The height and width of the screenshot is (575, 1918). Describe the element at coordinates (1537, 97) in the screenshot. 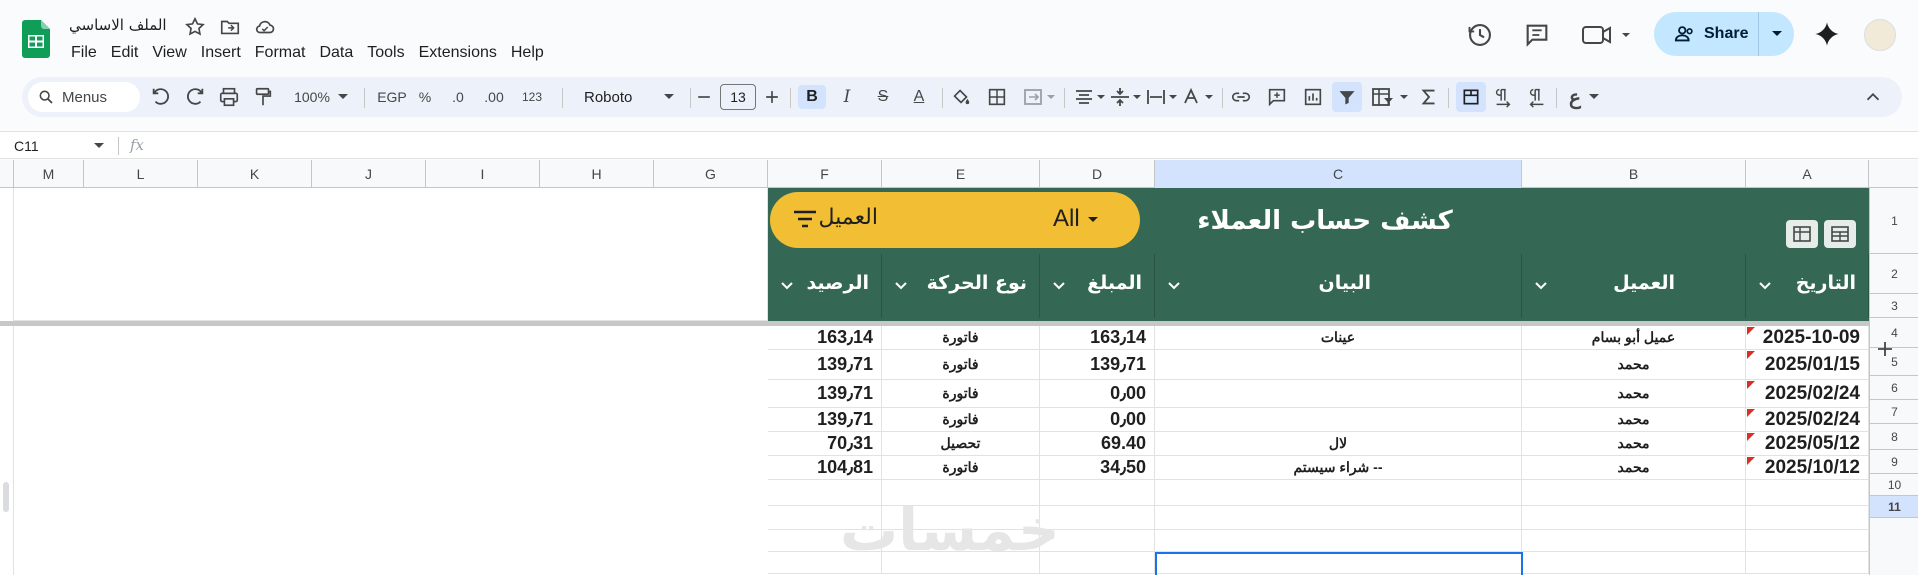

I see `rtl-direction-icon` at that location.